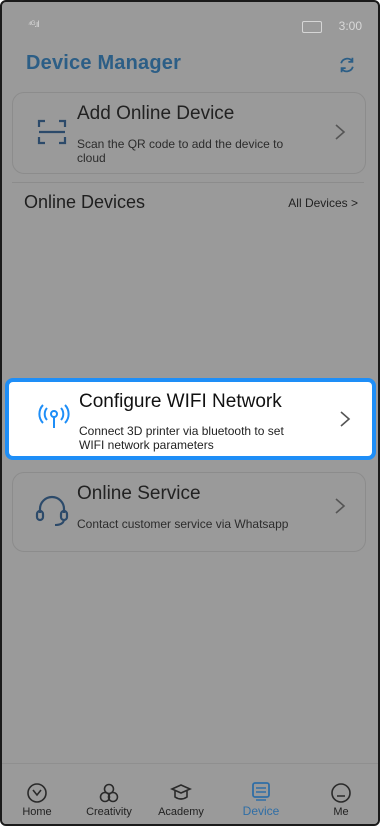  I want to click on headset-icon, so click(52, 510).